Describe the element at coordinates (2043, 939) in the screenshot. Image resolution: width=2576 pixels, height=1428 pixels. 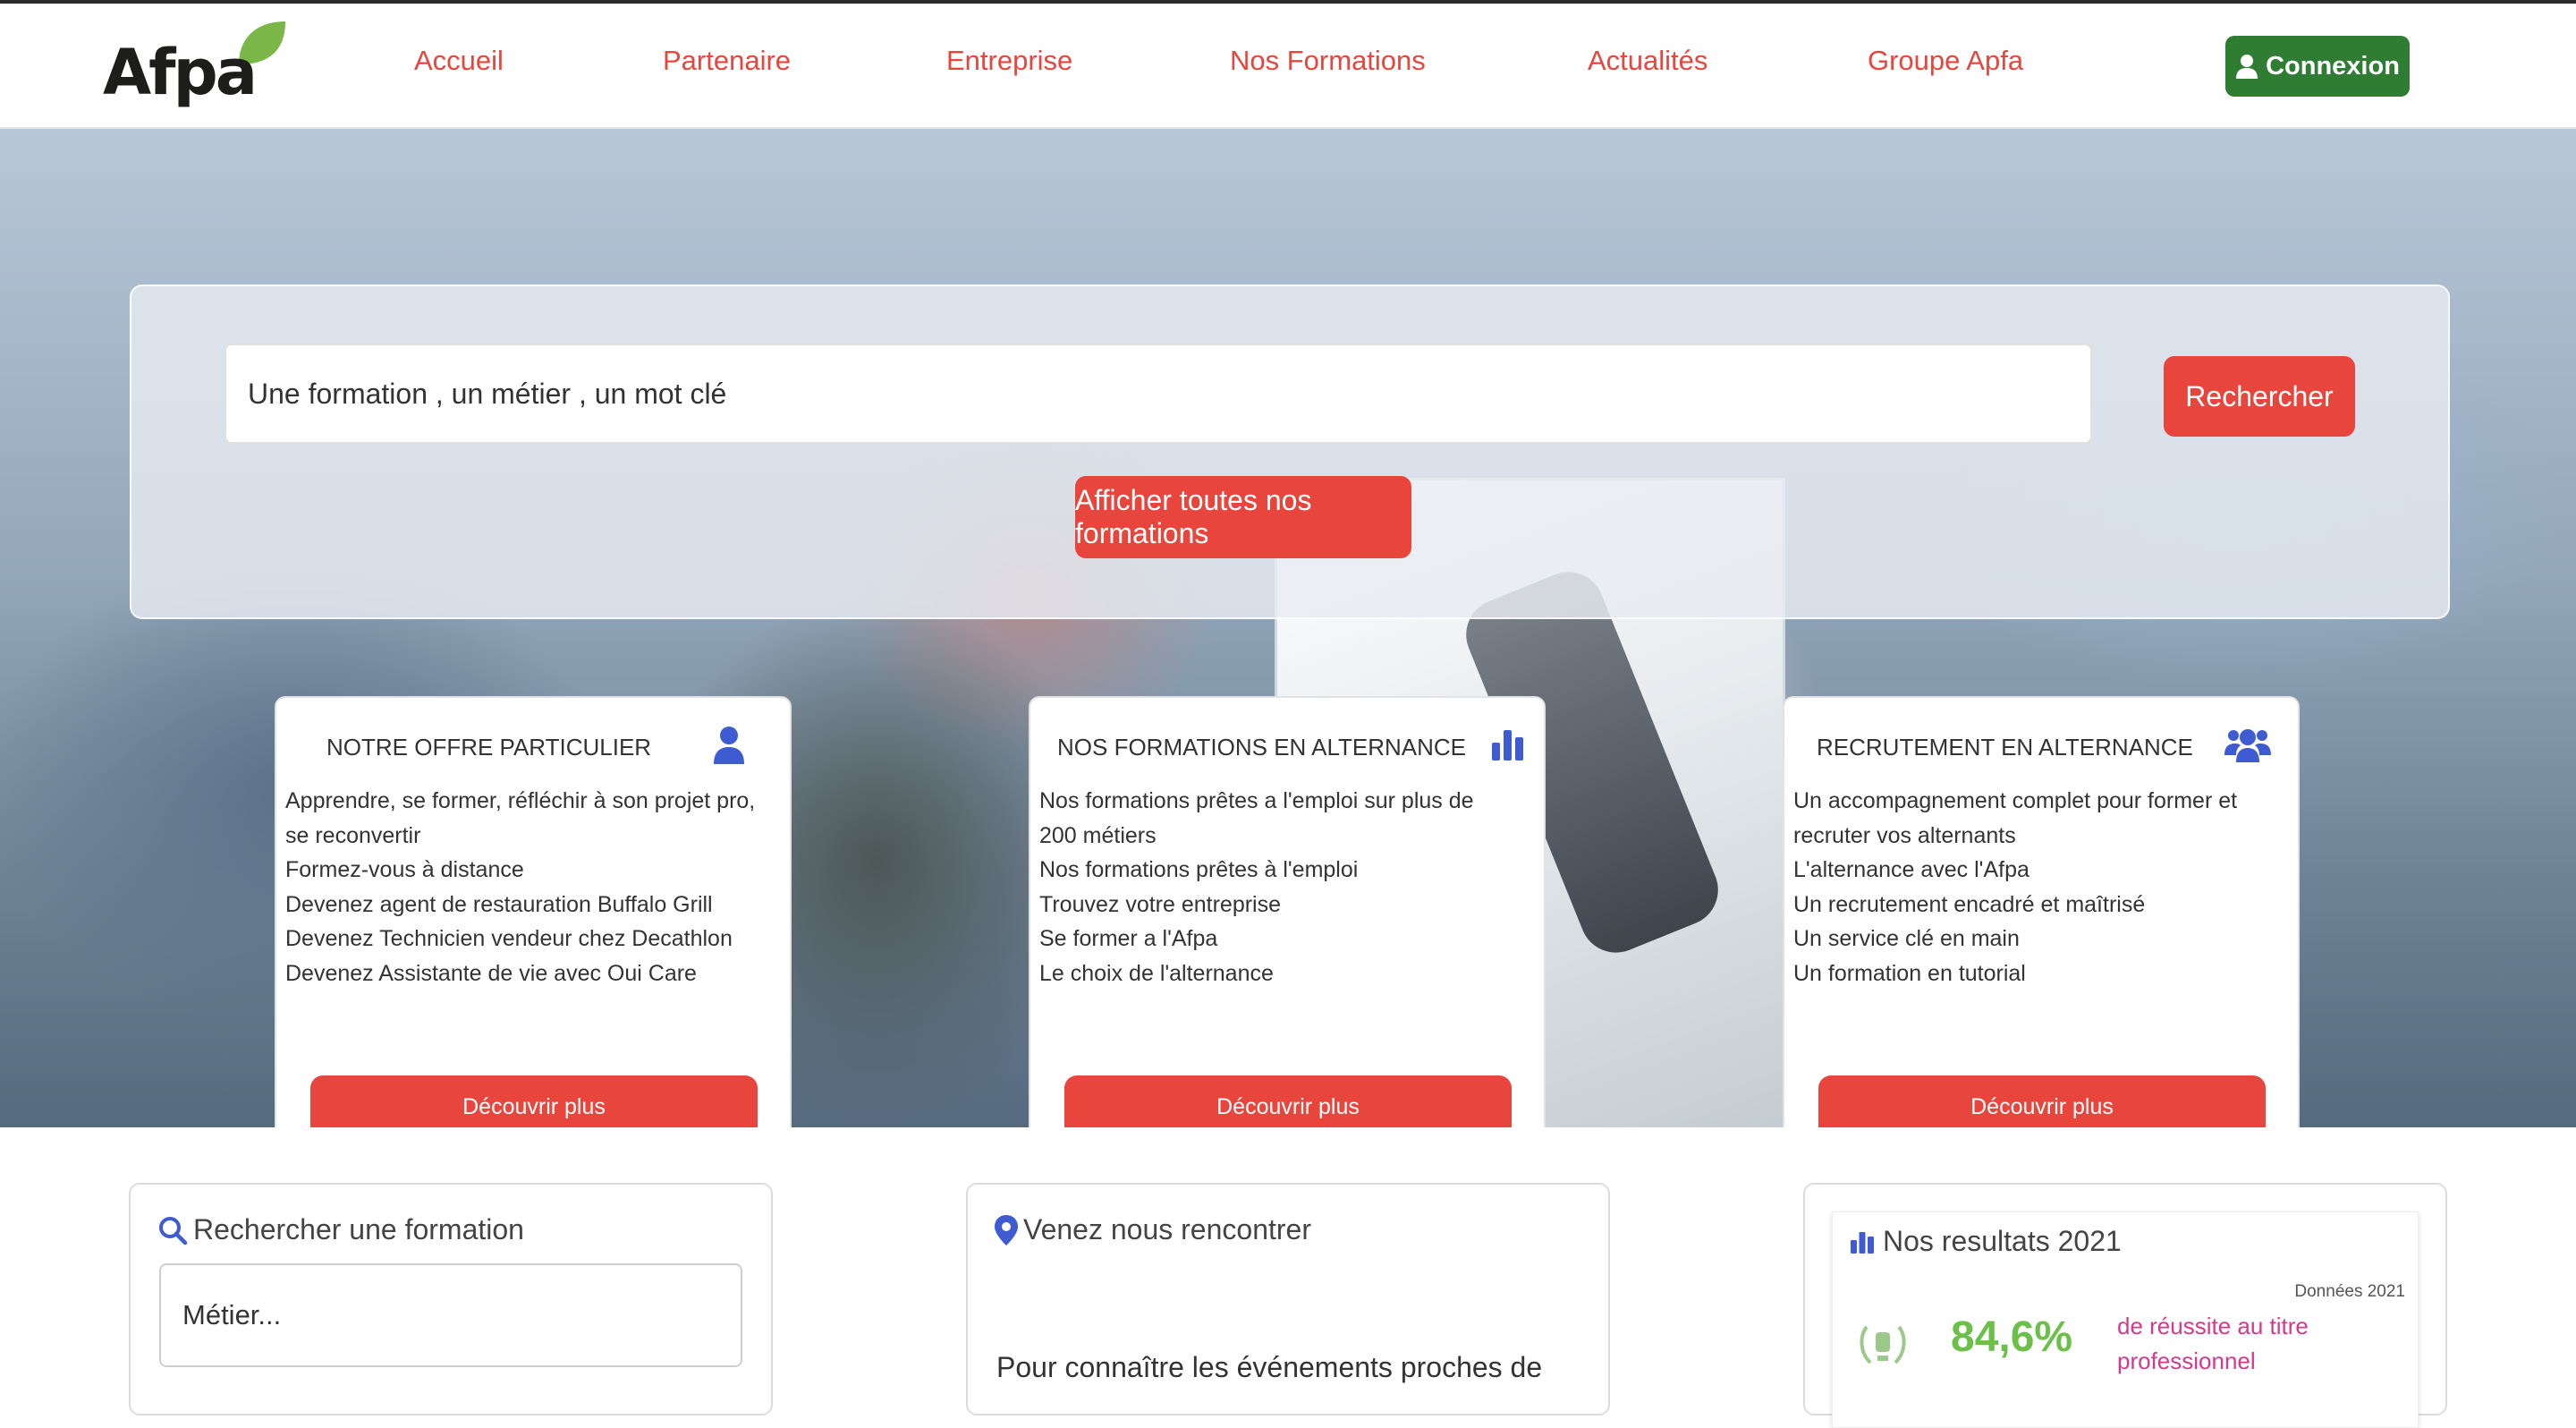
I see `list-item: Un service clé en main` at that location.